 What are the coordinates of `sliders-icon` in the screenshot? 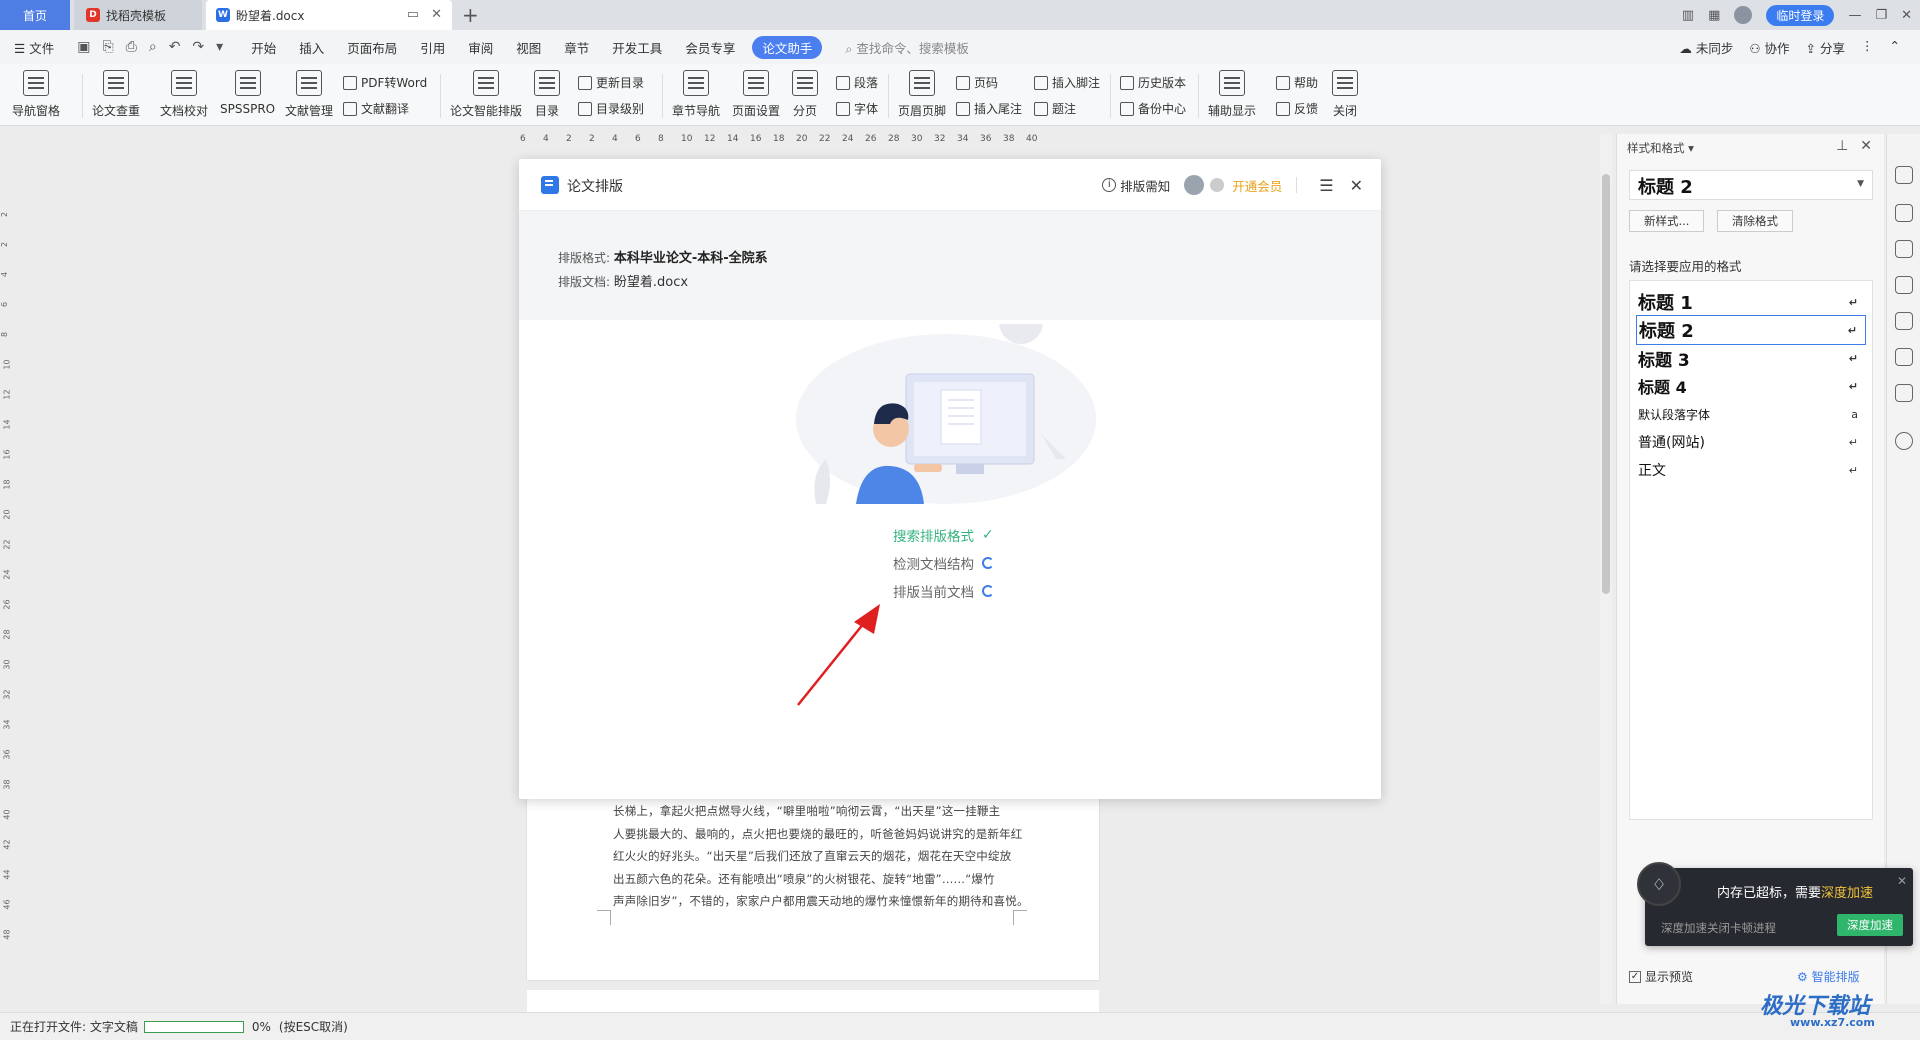 It's located at (1904, 285).